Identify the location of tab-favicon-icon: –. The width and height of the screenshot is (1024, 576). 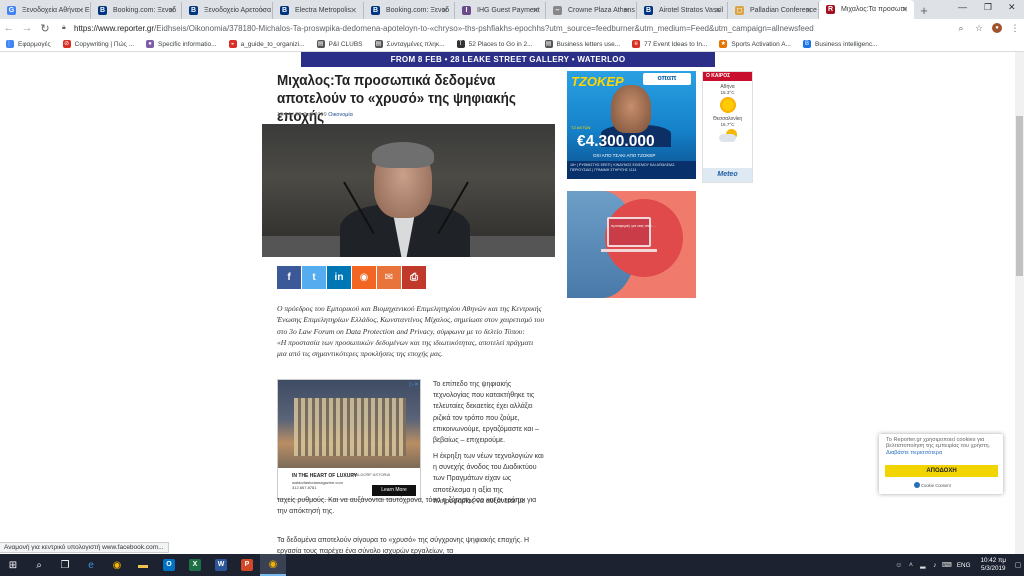
(557, 10).